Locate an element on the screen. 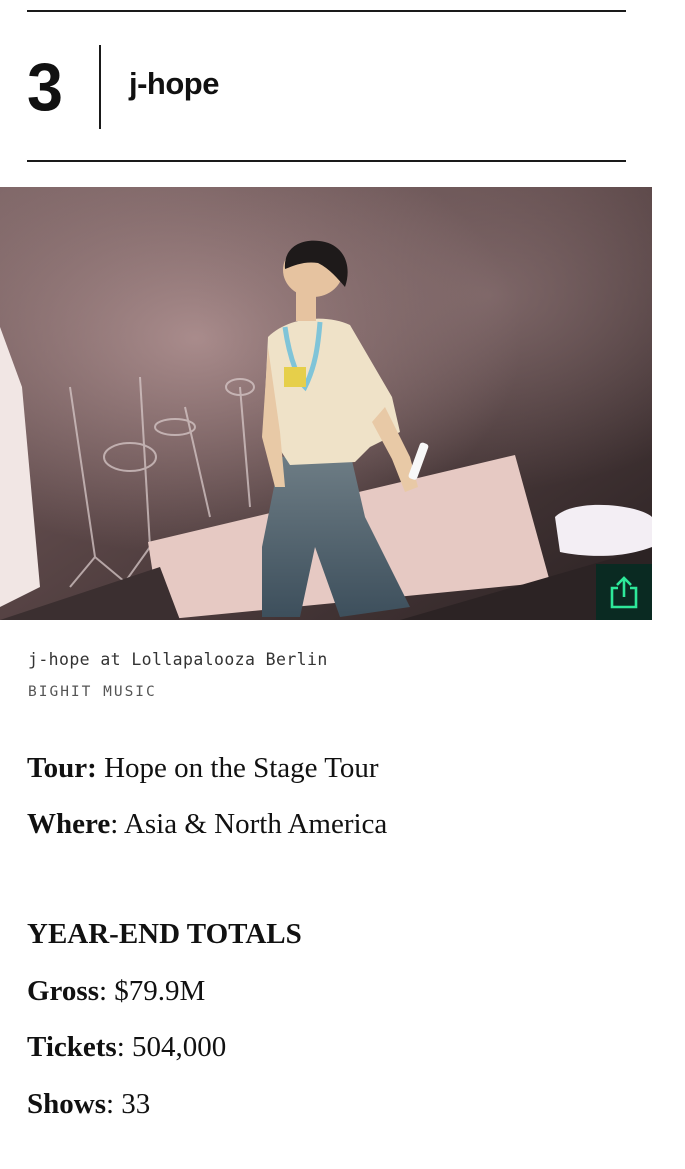  photo-caption: j-hope at Lollapalooza Berlin is located at coordinates (178, 659).